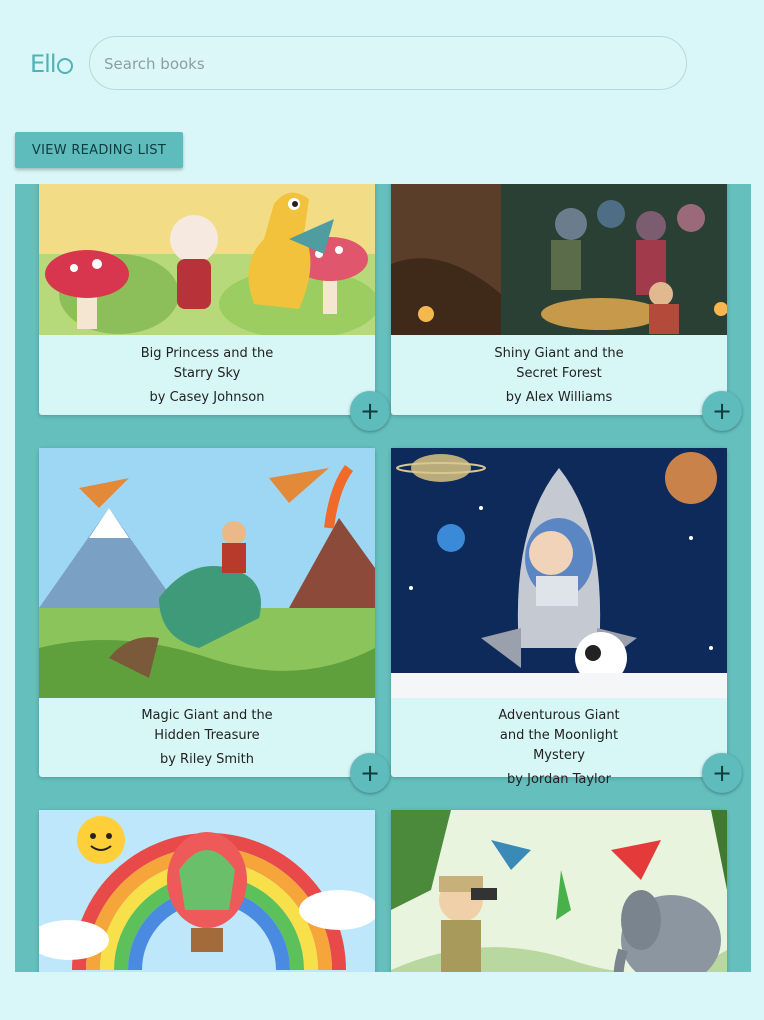  What do you see at coordinates (43, 64) in the screenshot?
I see `logo-text: Ell` at bounding box center [43, 64].